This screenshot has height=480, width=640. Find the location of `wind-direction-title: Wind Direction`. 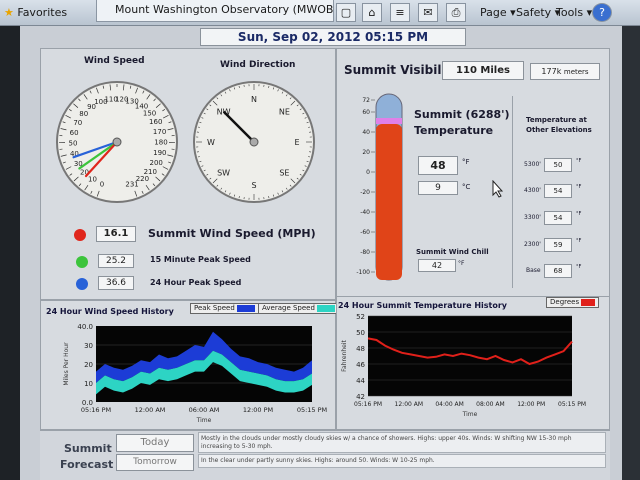

wind-direction-title: Wind Direction is located at coordinates (258, 65).